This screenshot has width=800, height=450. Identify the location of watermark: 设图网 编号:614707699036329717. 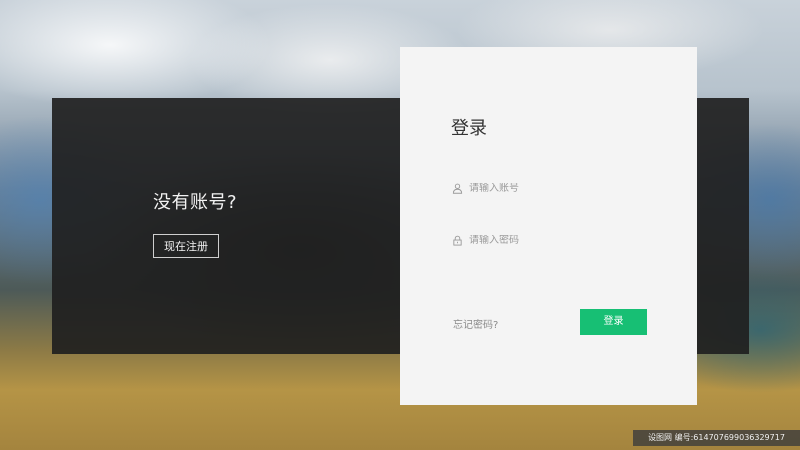
(716, 438).